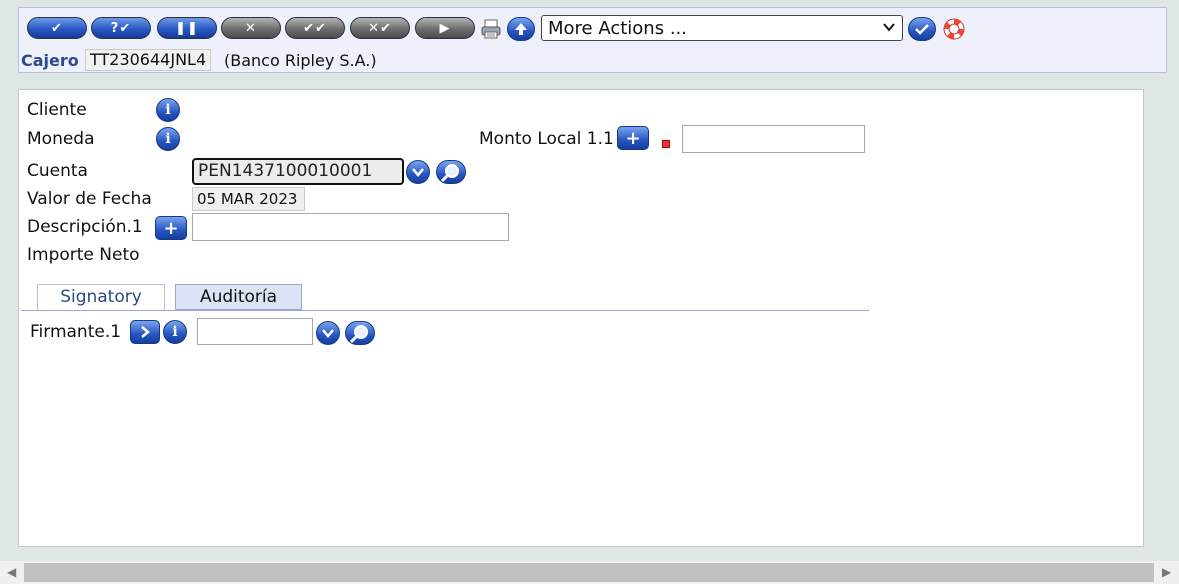  What do you see at coordinates (298, 171) in the screenshot?
I see `cuenta-input: PEN1437100010001` at bounding box center [298, 171].